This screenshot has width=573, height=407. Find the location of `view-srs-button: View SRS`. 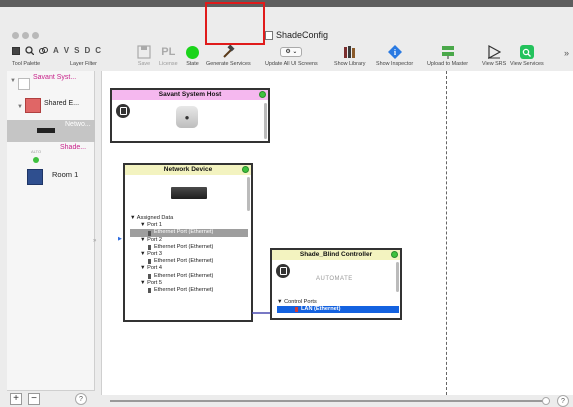

view-srs-button: View SRS is located at coordinates (494, 55).